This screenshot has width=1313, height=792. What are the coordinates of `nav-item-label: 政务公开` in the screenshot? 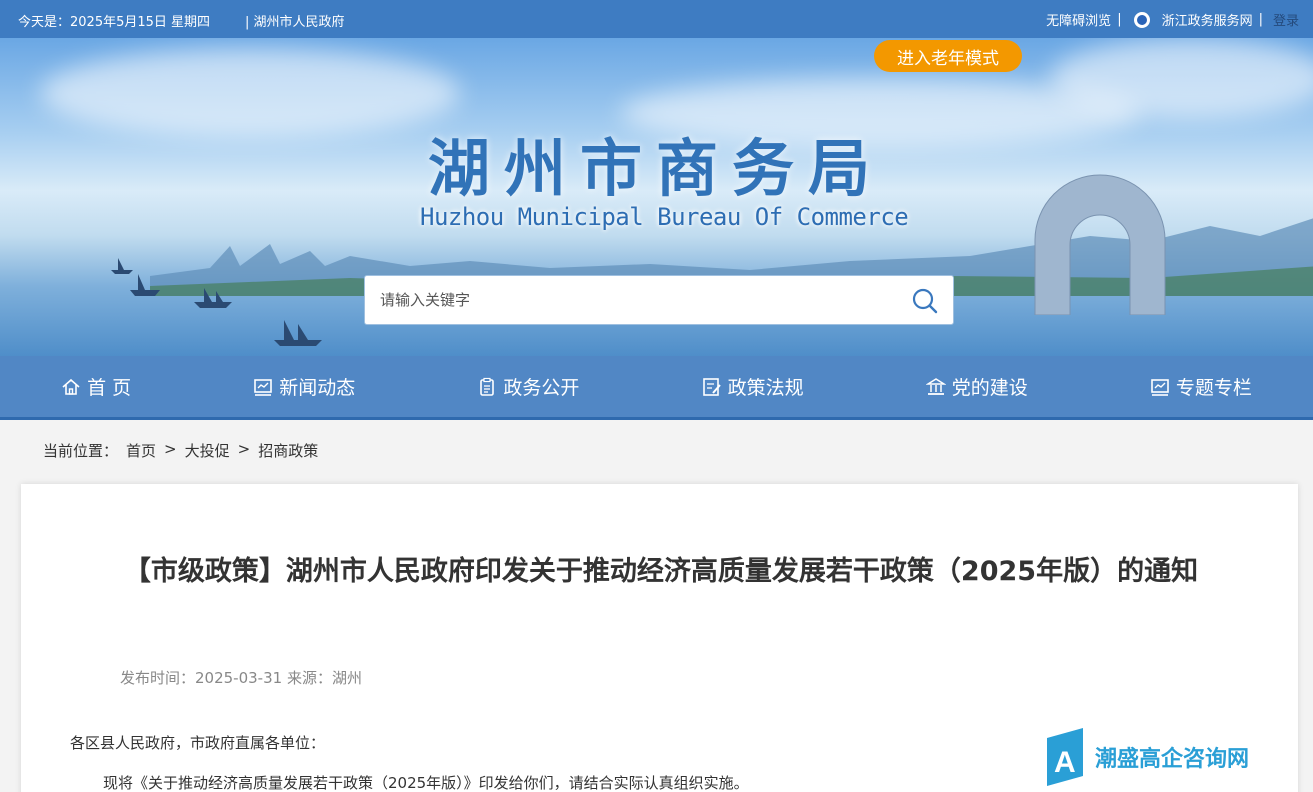 It's located at (541, 388).